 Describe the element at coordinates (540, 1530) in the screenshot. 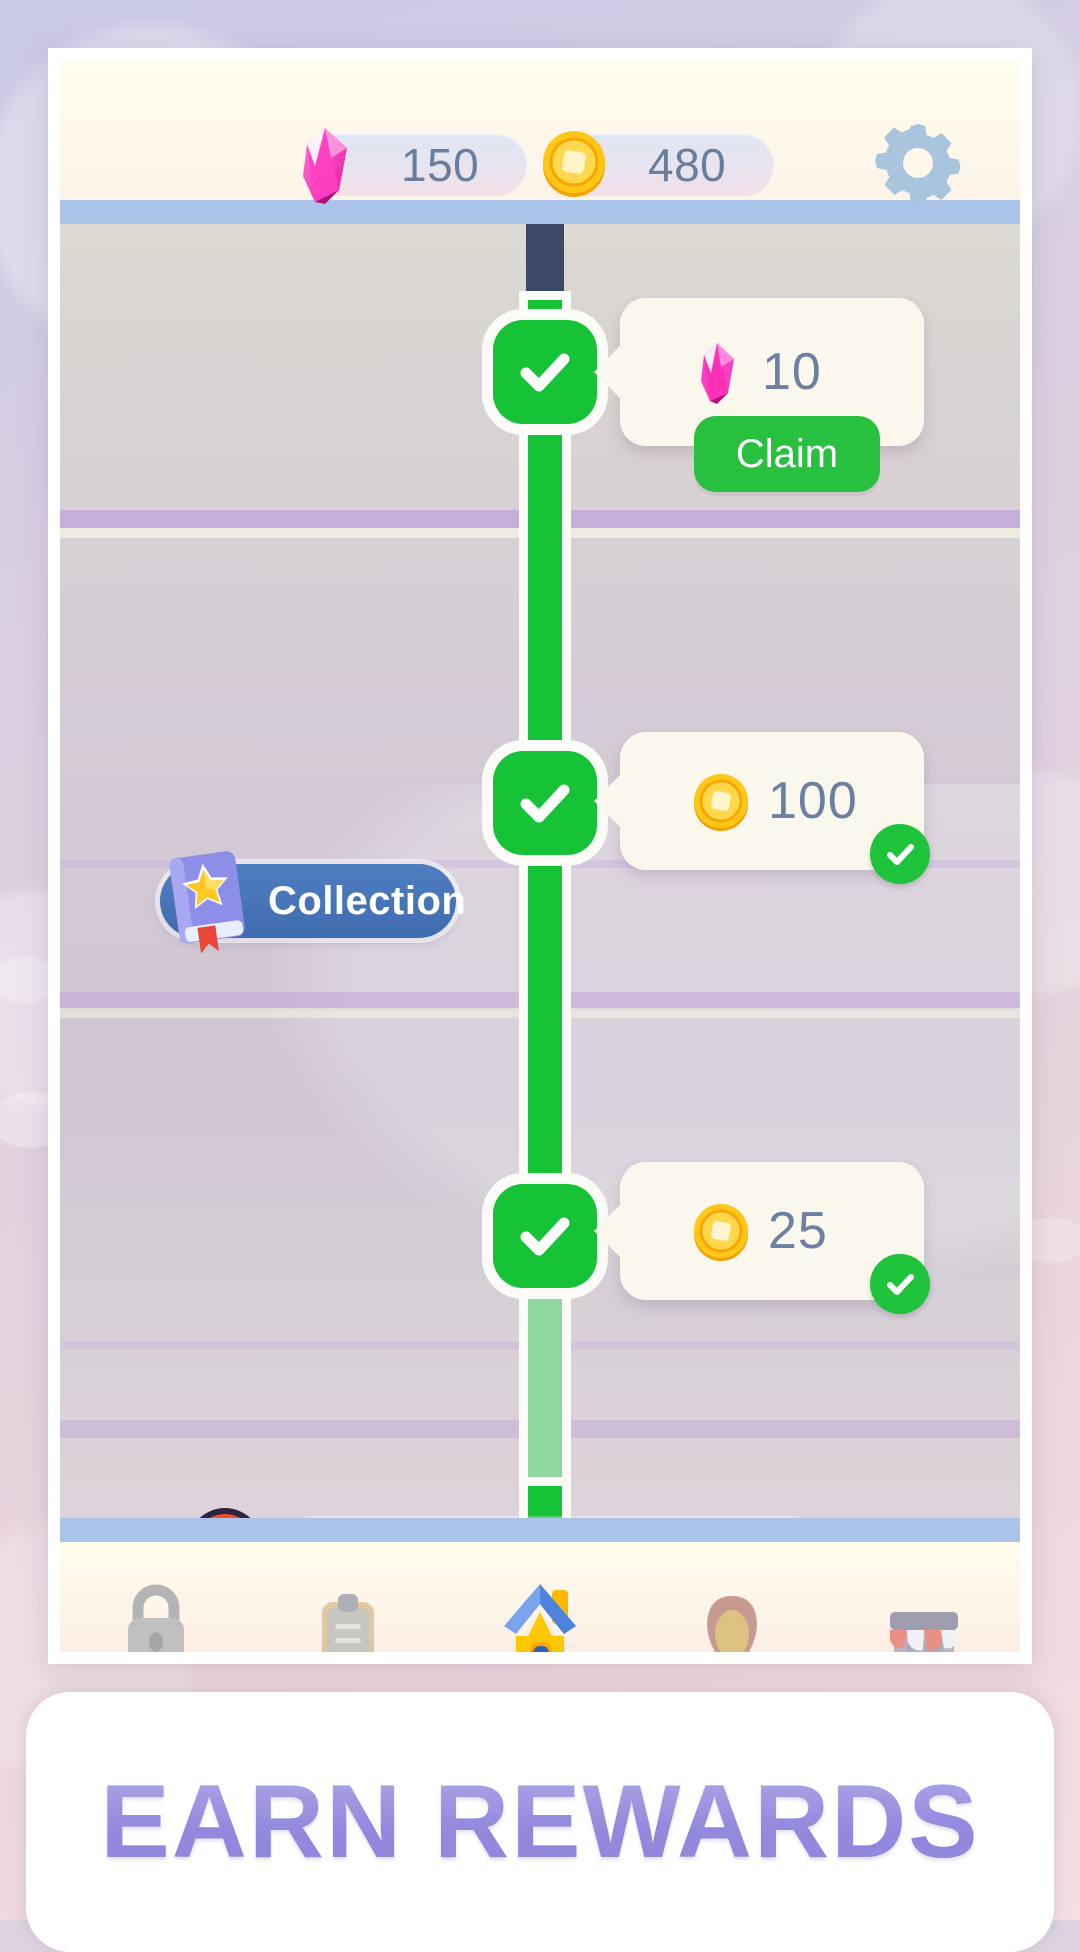

I see `nav-divider` at that location.